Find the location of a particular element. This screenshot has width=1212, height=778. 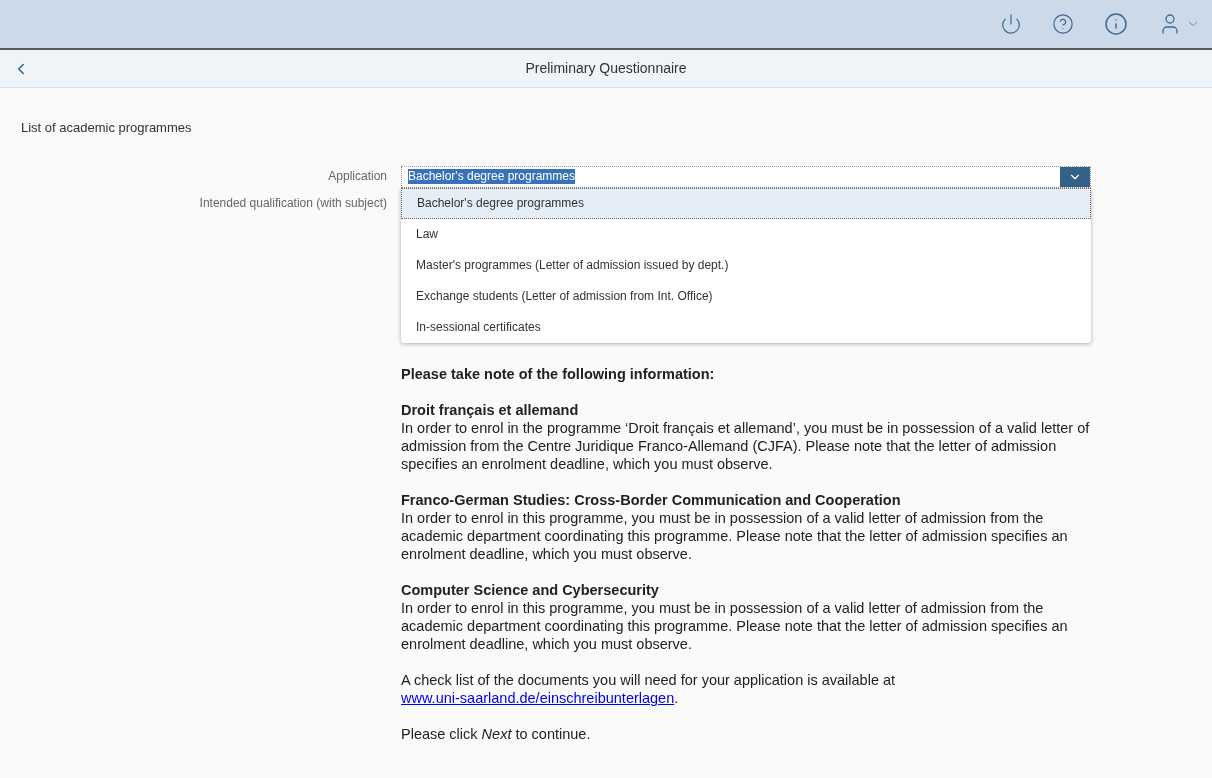

dropdown-option: Law is located at coordinates (746, 234).